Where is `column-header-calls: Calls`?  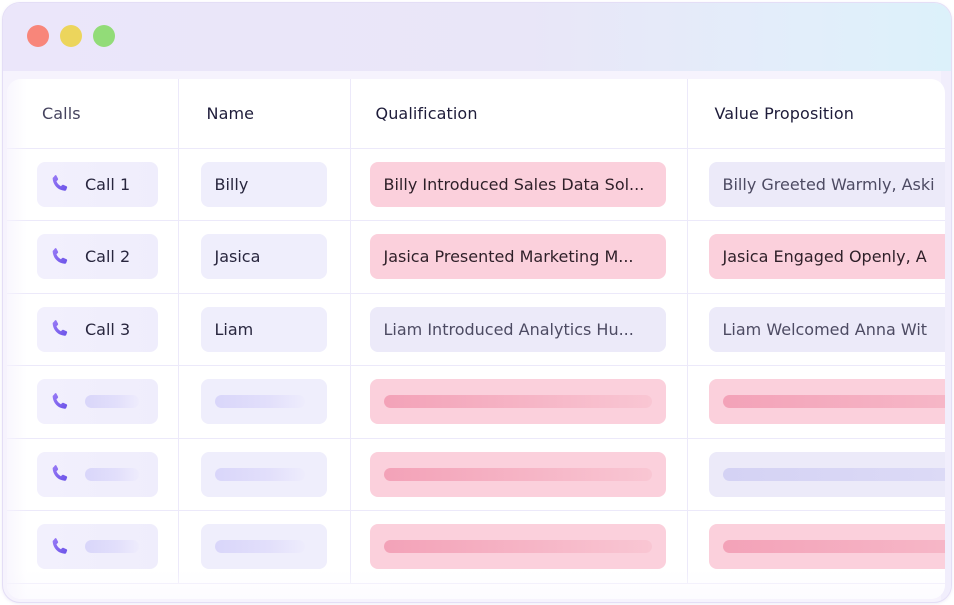
column-header-calls: Calls is located at coordinates (93, 114).